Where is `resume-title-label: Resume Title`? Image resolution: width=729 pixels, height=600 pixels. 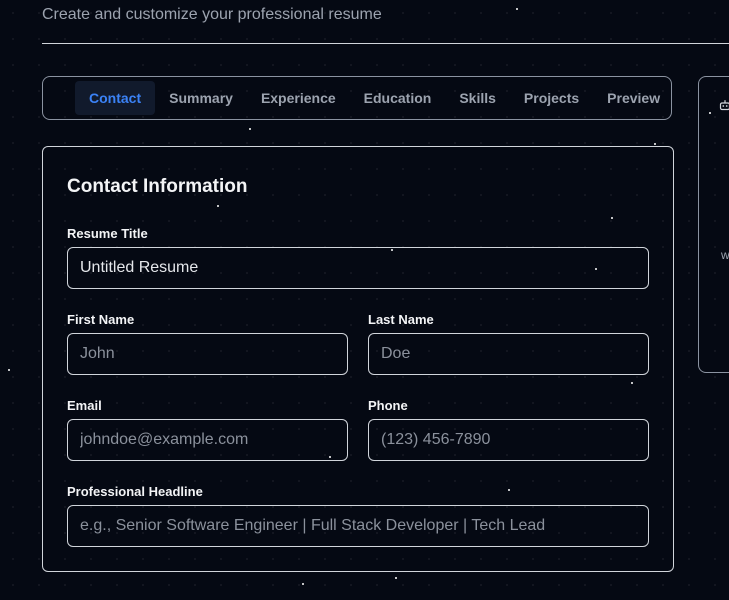 resume-title-label: Resume Title is located at coordinates (107, 233).